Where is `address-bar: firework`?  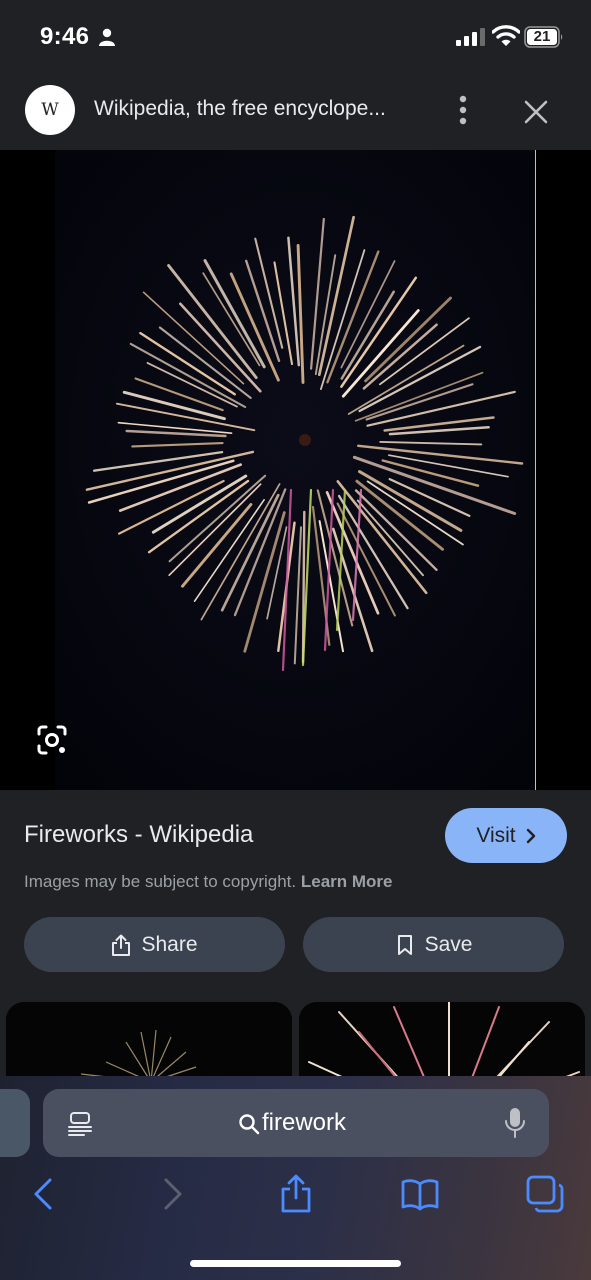
address-bar: firework is located at coordinates (296, 1123).